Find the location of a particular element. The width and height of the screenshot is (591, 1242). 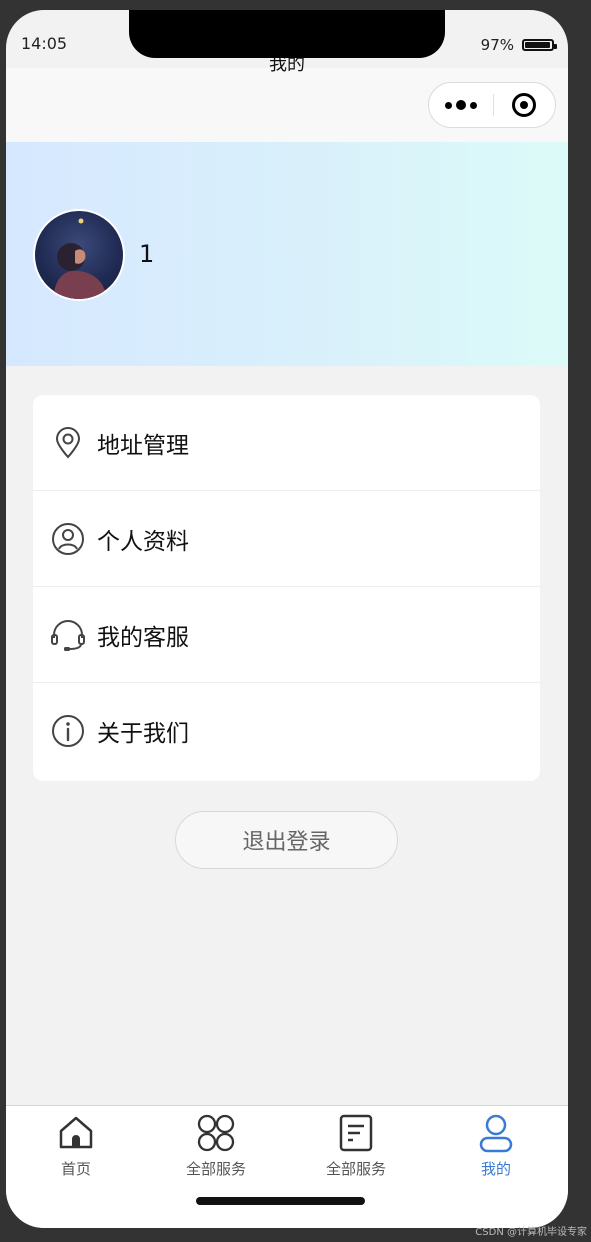

tab-label: 首页 is located at coordinates (75, 1169).